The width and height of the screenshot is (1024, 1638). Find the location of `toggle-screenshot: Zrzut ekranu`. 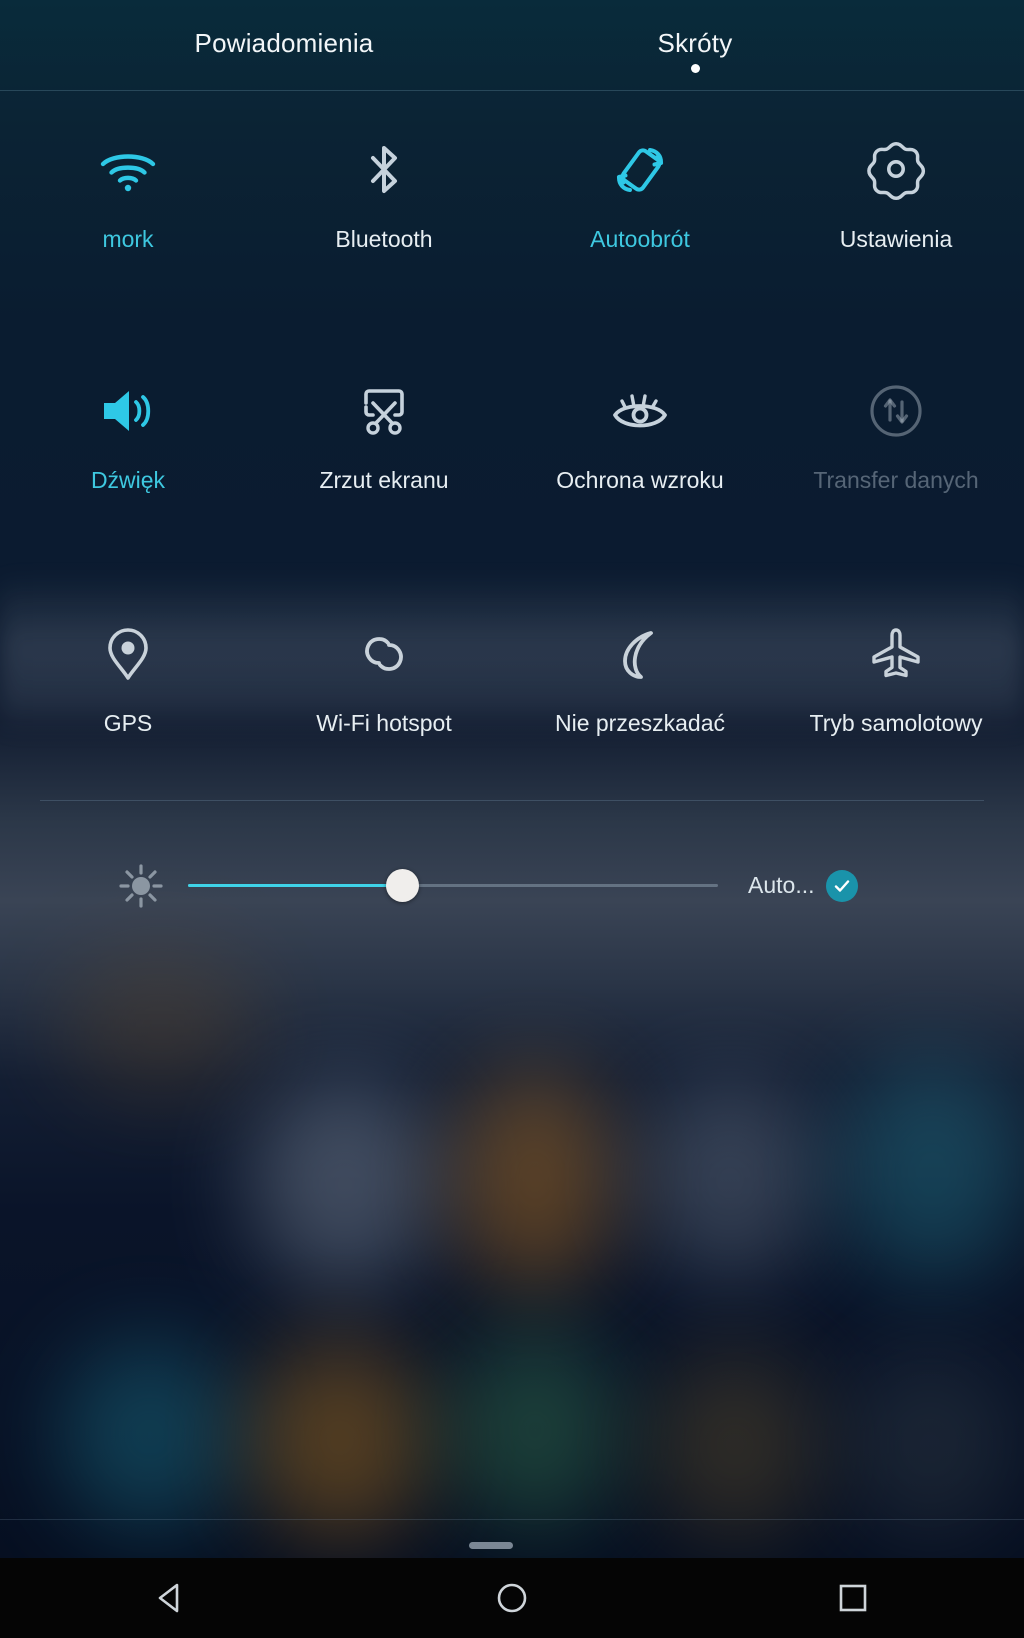

toggle-screenshot: Zrzut ekranu is located at coordinates (384, 454).